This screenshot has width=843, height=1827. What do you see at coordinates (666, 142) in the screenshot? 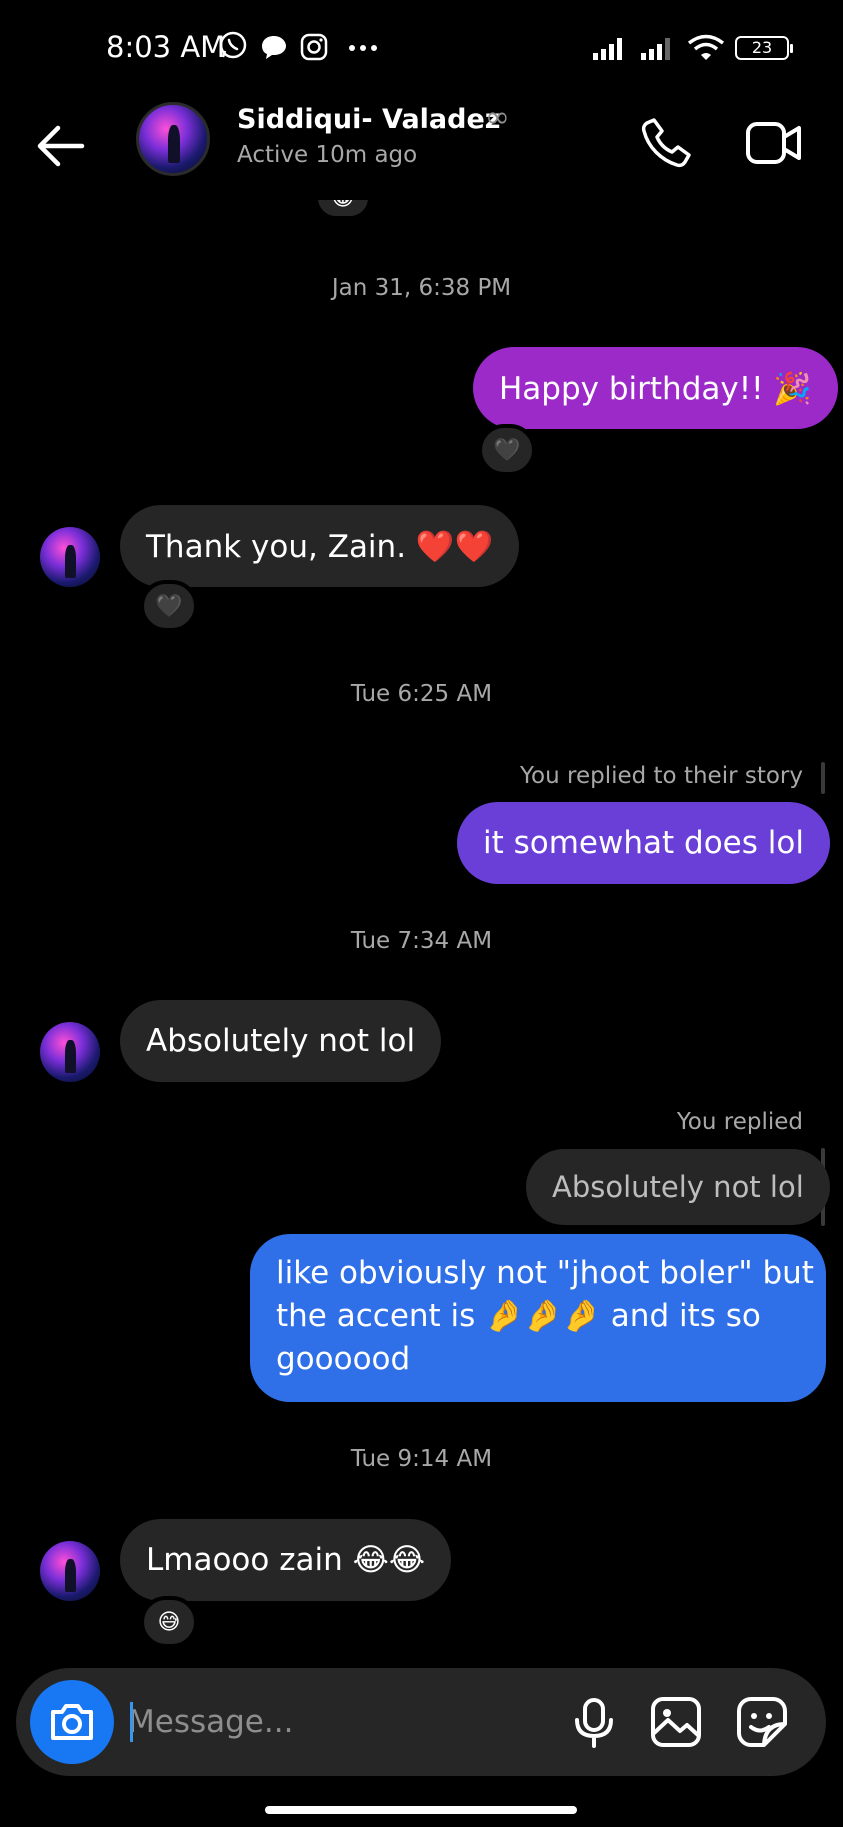
I see `phone-icon` at bounding box center [666, 142].